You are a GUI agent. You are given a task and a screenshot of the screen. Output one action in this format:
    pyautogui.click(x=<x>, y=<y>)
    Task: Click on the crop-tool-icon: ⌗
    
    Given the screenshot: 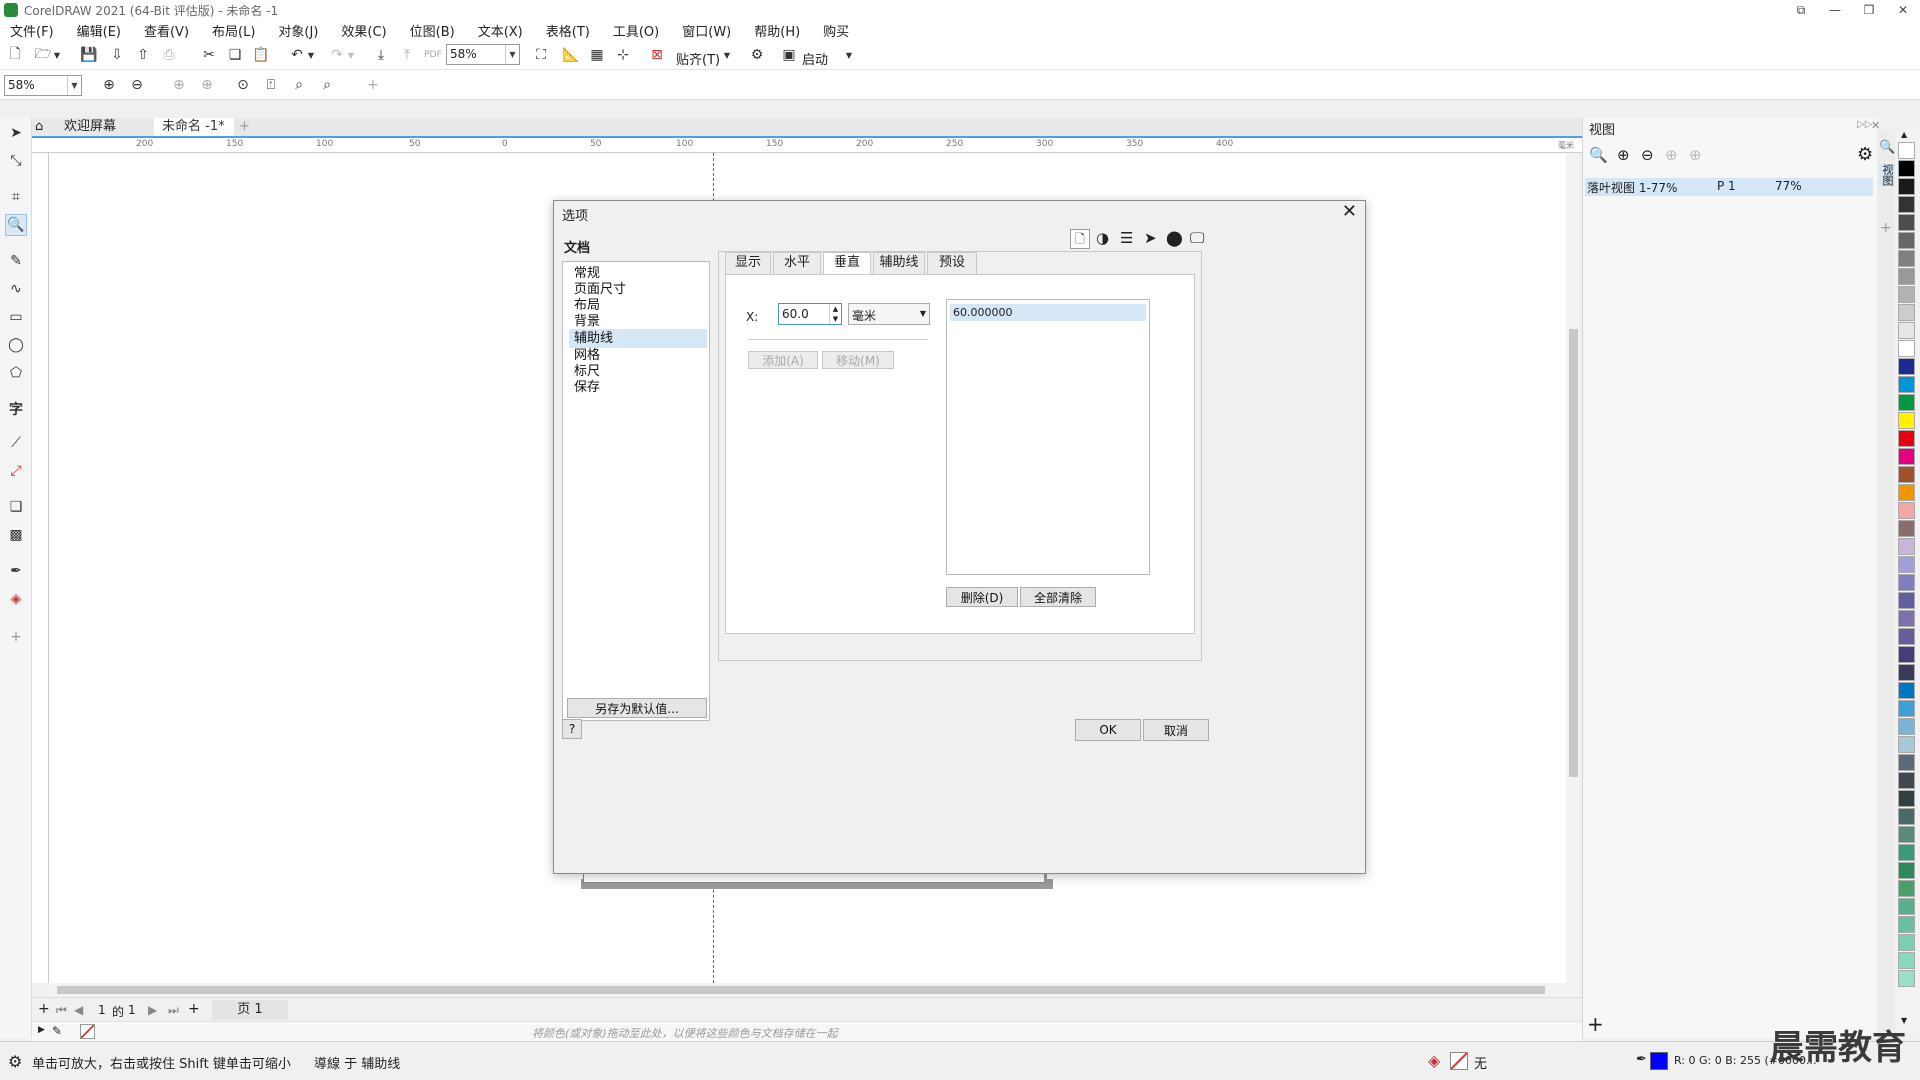 What is the action you would take?
    pyautogui.click(x=16, y=197)
    